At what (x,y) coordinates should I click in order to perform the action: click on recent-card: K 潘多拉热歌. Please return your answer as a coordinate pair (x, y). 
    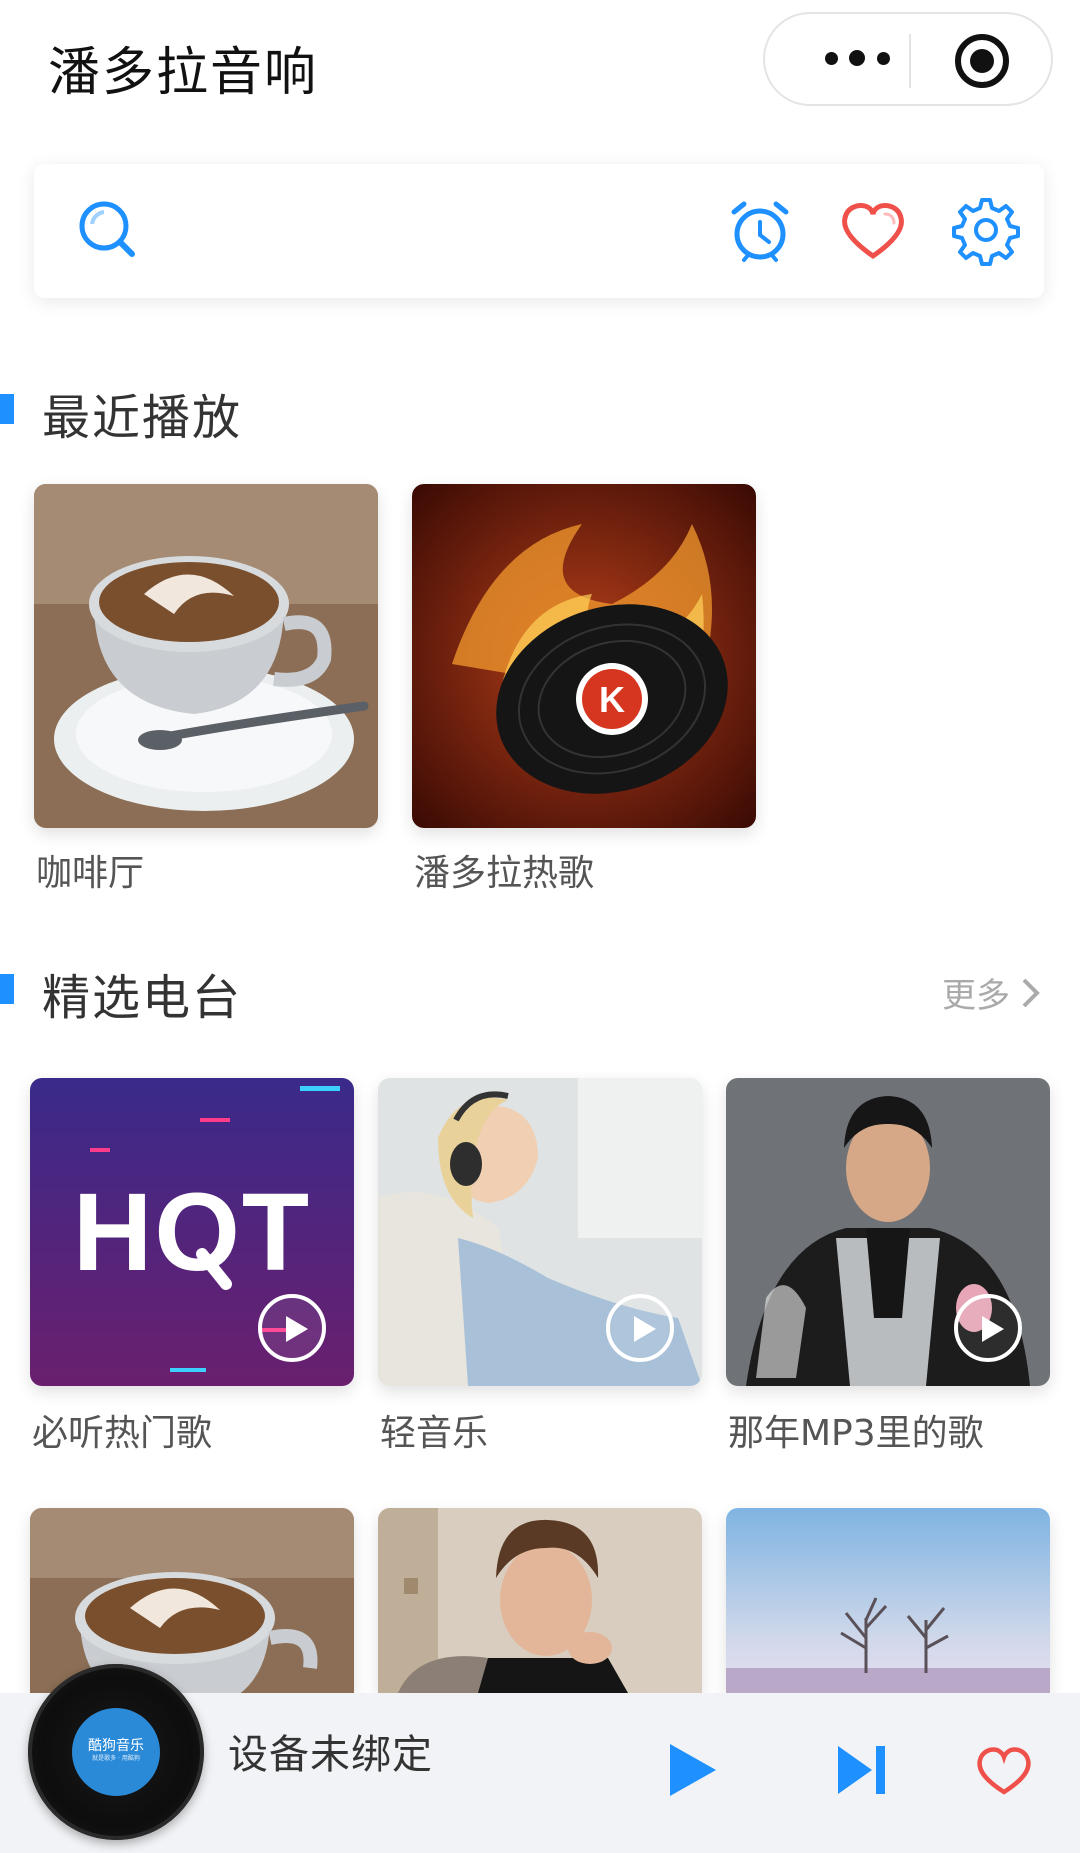
    Looking at the image, I should click on (584, 689).